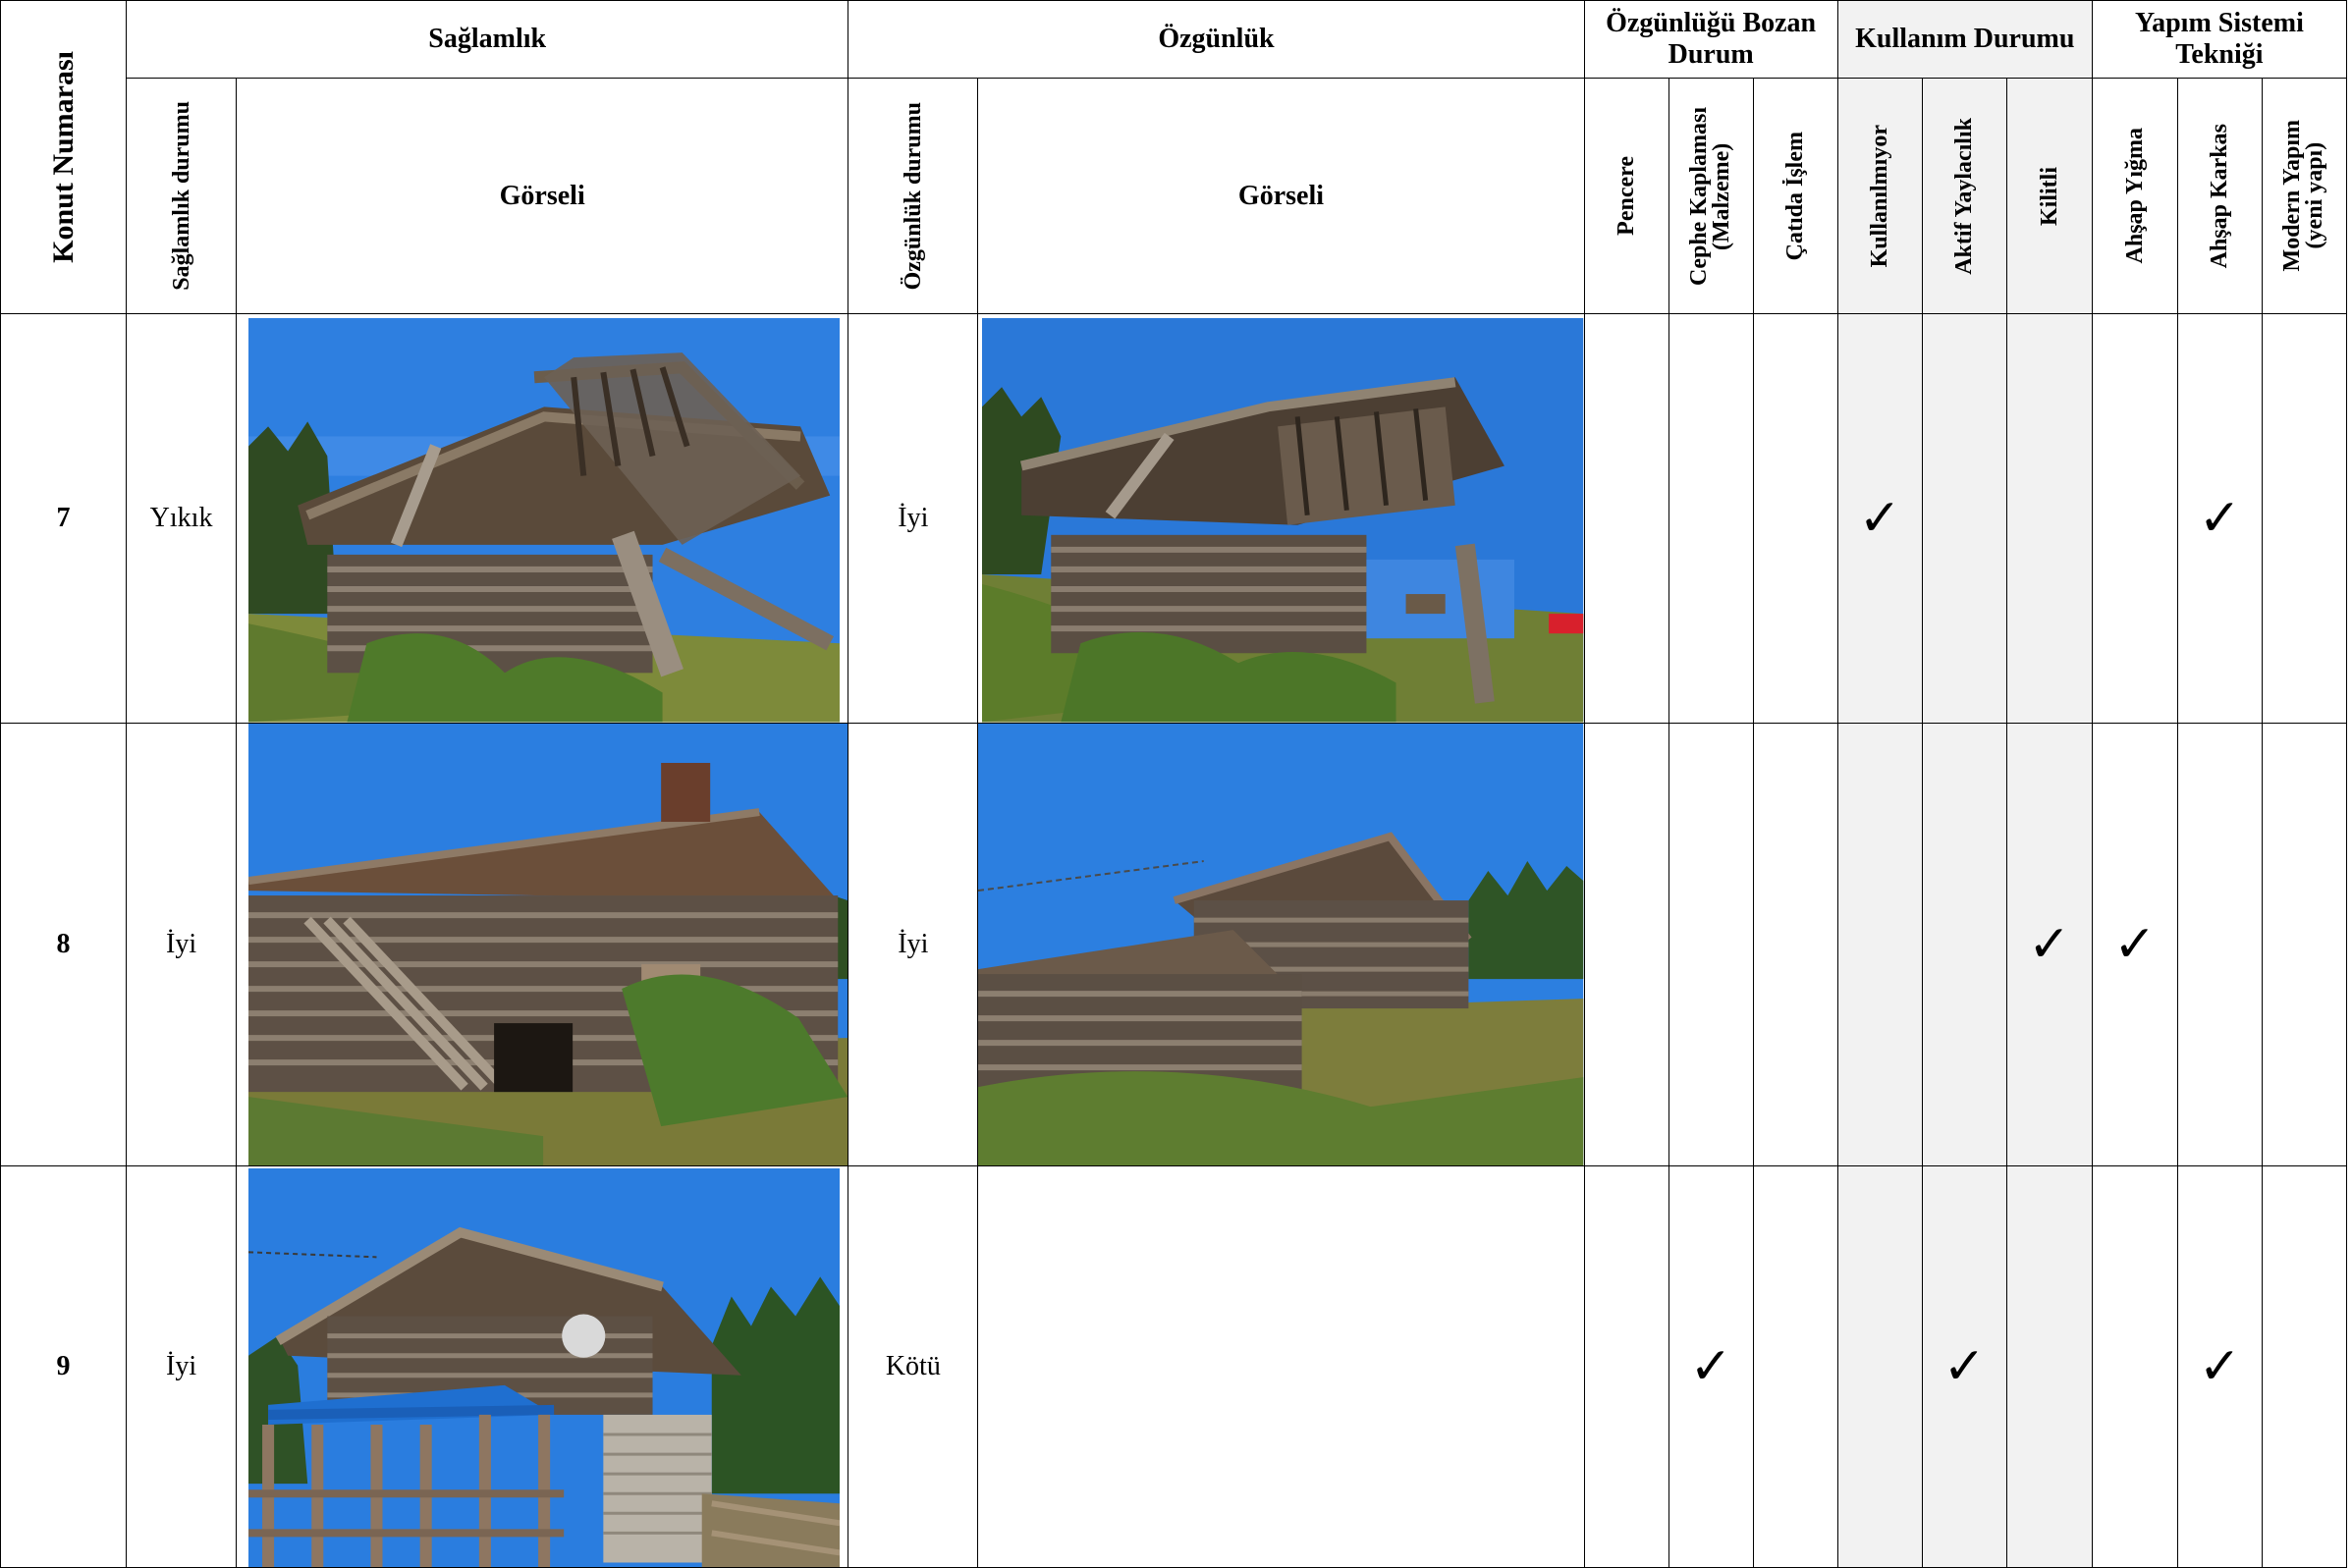 The height and width of the screenshot is (1568, 2352). What do you see at coordinates (1795, 196) in the screenshot?
I see `catida-header: Çatıda İşlem` at bounding box center [1795, 196].